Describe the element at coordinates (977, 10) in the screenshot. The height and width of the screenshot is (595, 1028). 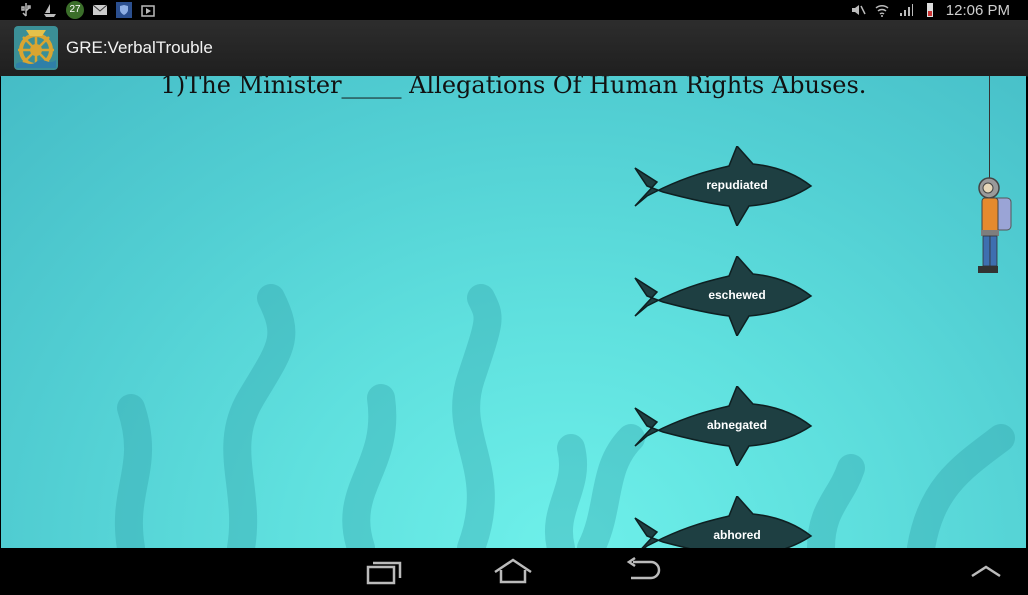
I see `clock: 12:06 PM` at that location.